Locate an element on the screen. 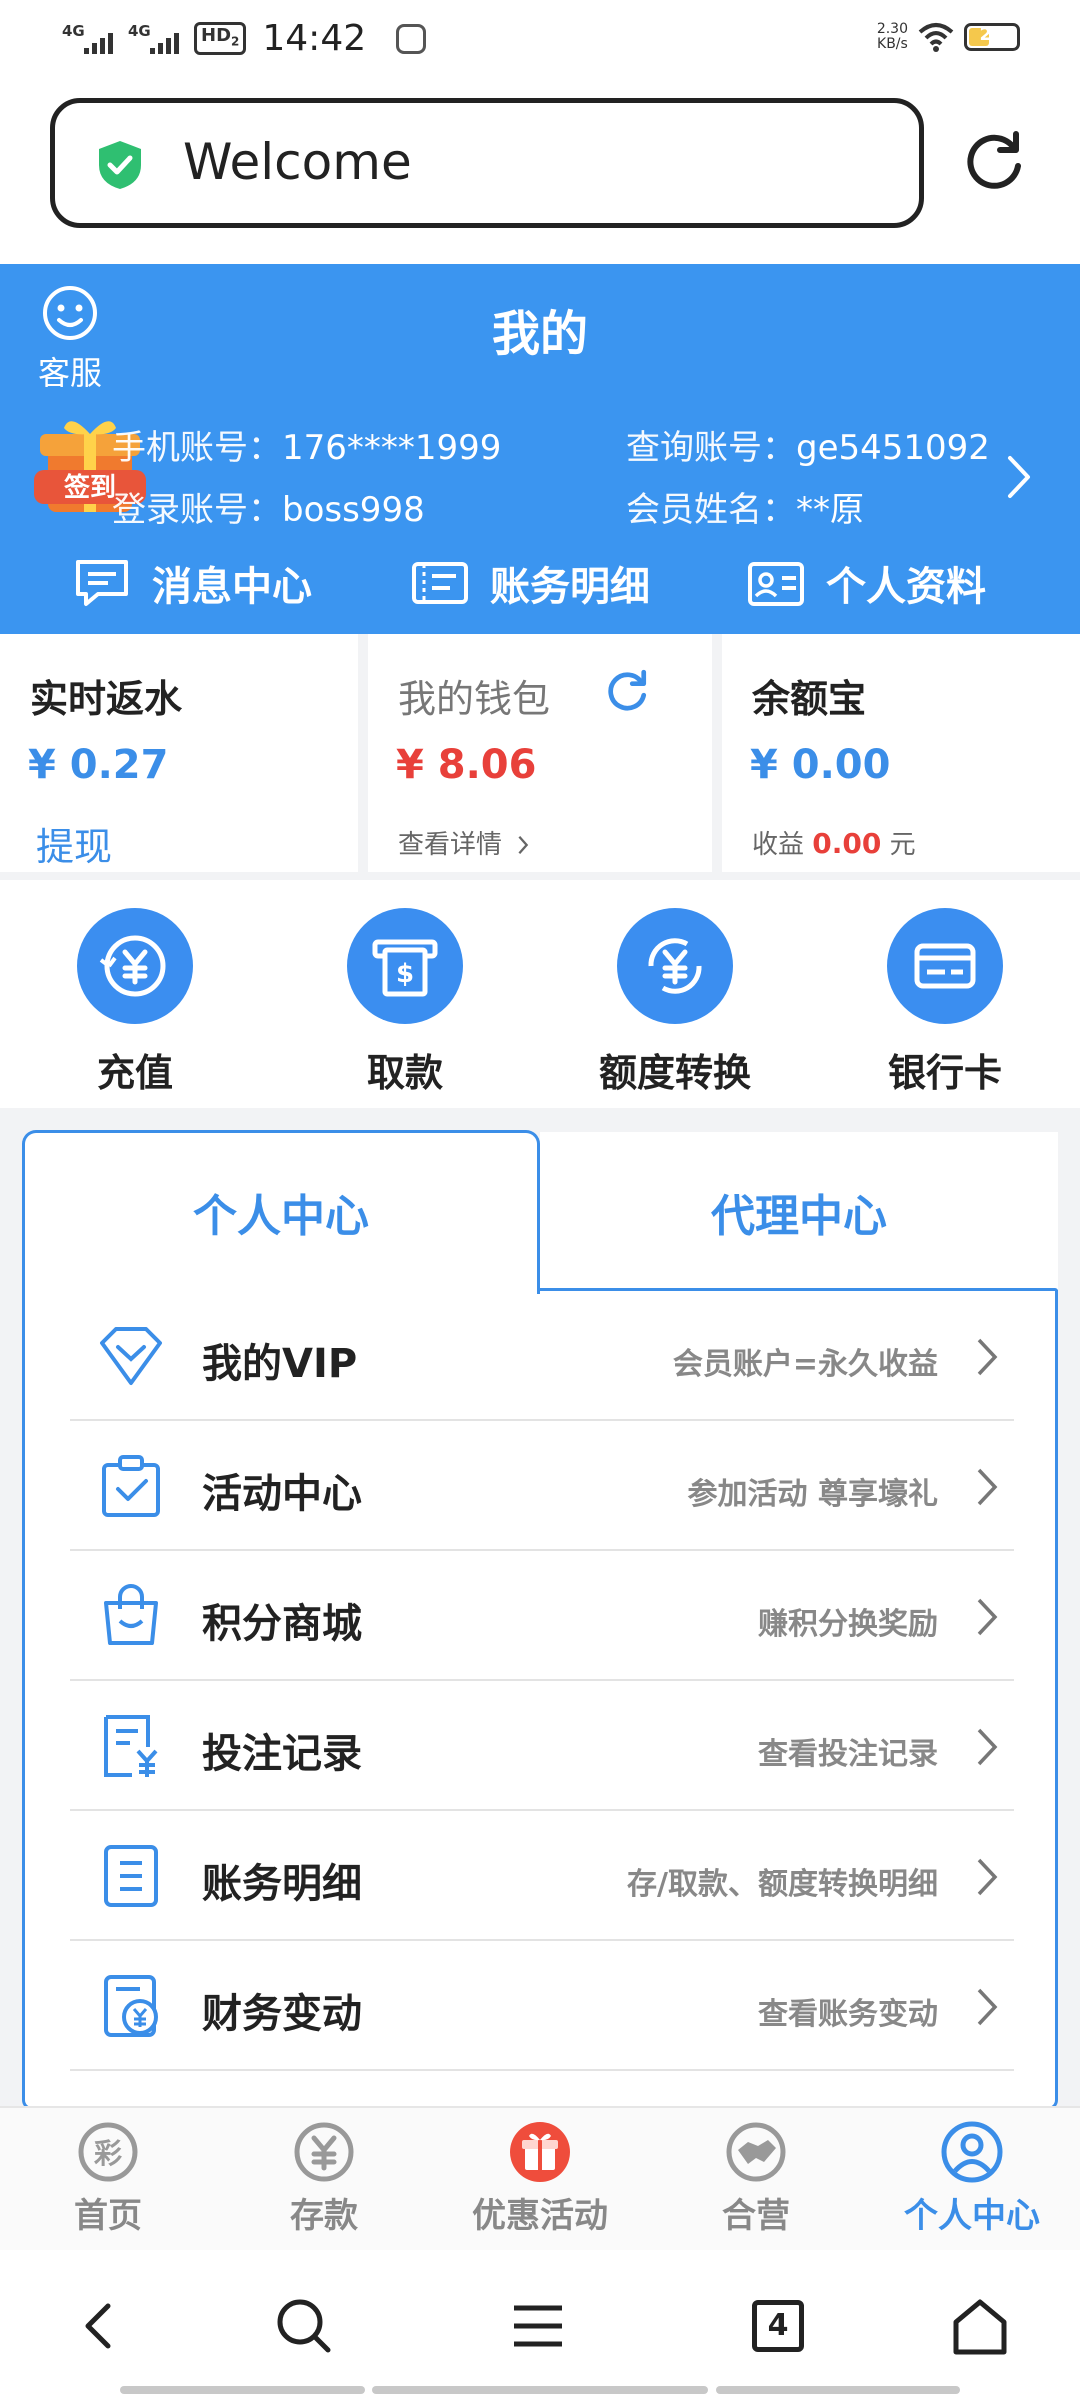 This screenshot has height=2400, width=1080. menu-item-name: 活动中心 is located at coordinates (282, 1494).